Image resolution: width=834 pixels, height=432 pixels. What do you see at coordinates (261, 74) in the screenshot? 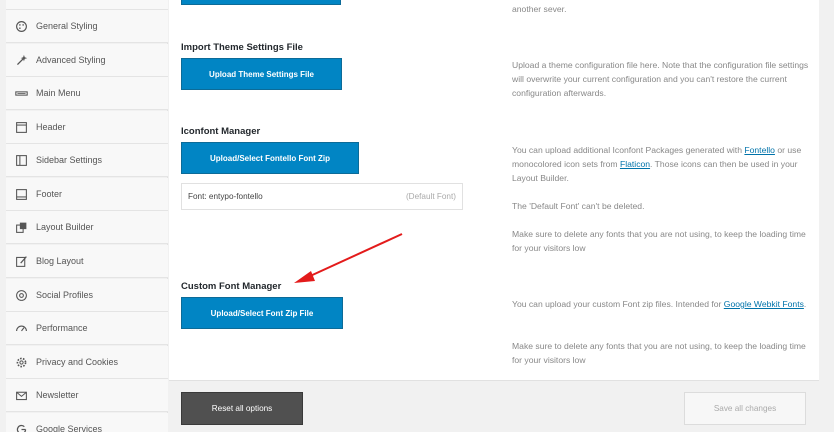
I see `upload-theme-settings-button: Upload Theme Settings File` at bounding box center [261, 74].